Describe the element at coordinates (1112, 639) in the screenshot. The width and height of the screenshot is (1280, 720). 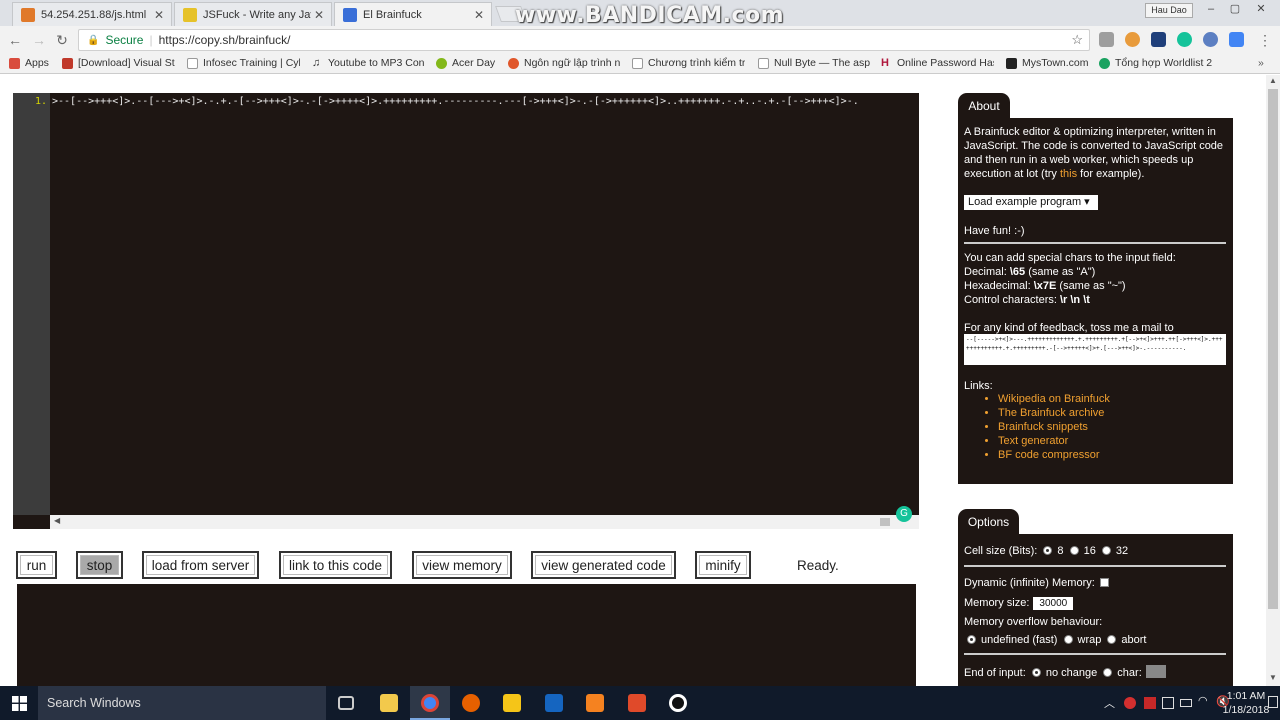
I see `overflow-abort-radio` at that location.